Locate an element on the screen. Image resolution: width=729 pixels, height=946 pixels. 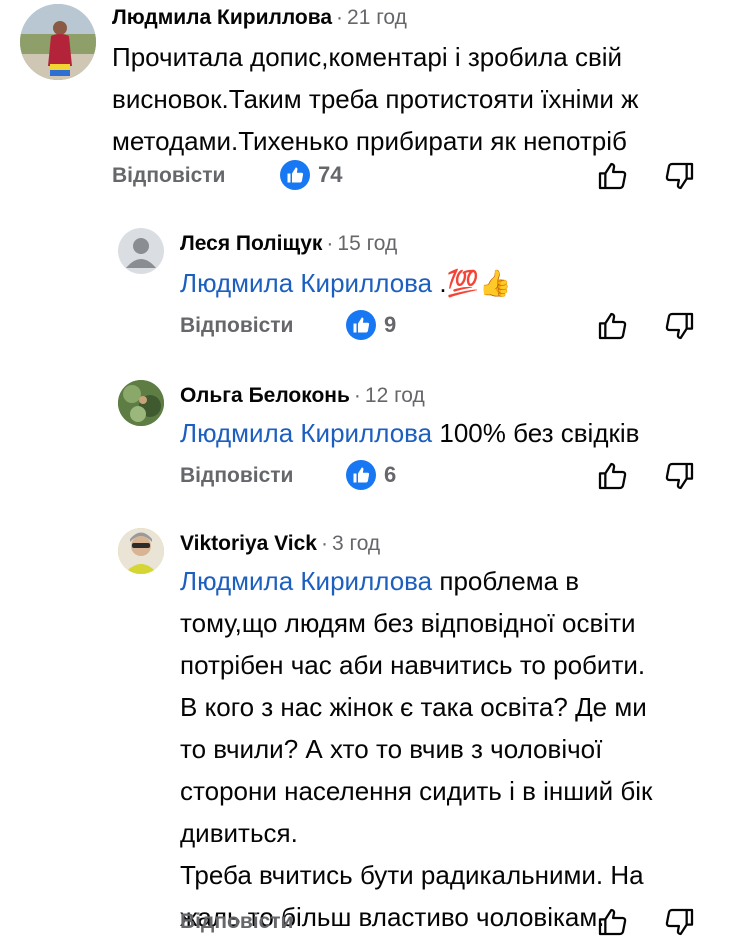
comment-text-line: Прочитала допис,коментарі і зробила свій is located at coordinates (367, 57).